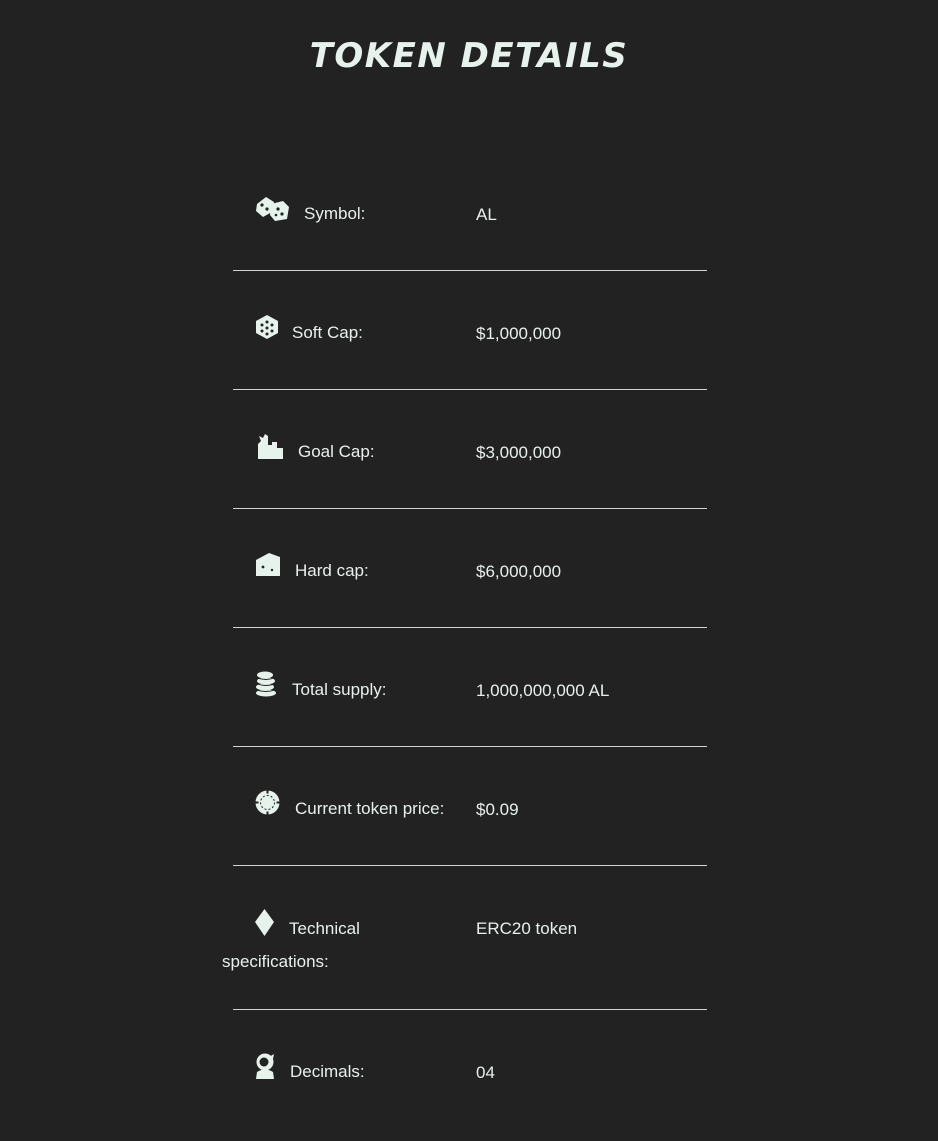 This screenshot has width=938, height=1141. What do you see at coordinates (339, 689) in the screenshot?
I see `total-supply-label: Total supply:` at bounding box center [339, 689].